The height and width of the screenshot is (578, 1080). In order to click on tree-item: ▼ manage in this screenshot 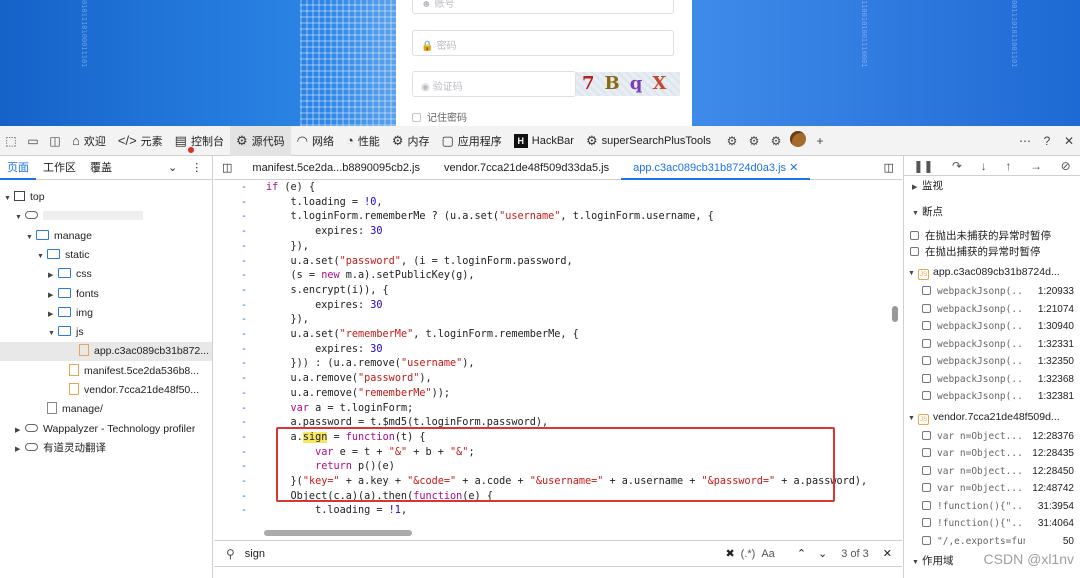, I will do `click(59, 236)`.